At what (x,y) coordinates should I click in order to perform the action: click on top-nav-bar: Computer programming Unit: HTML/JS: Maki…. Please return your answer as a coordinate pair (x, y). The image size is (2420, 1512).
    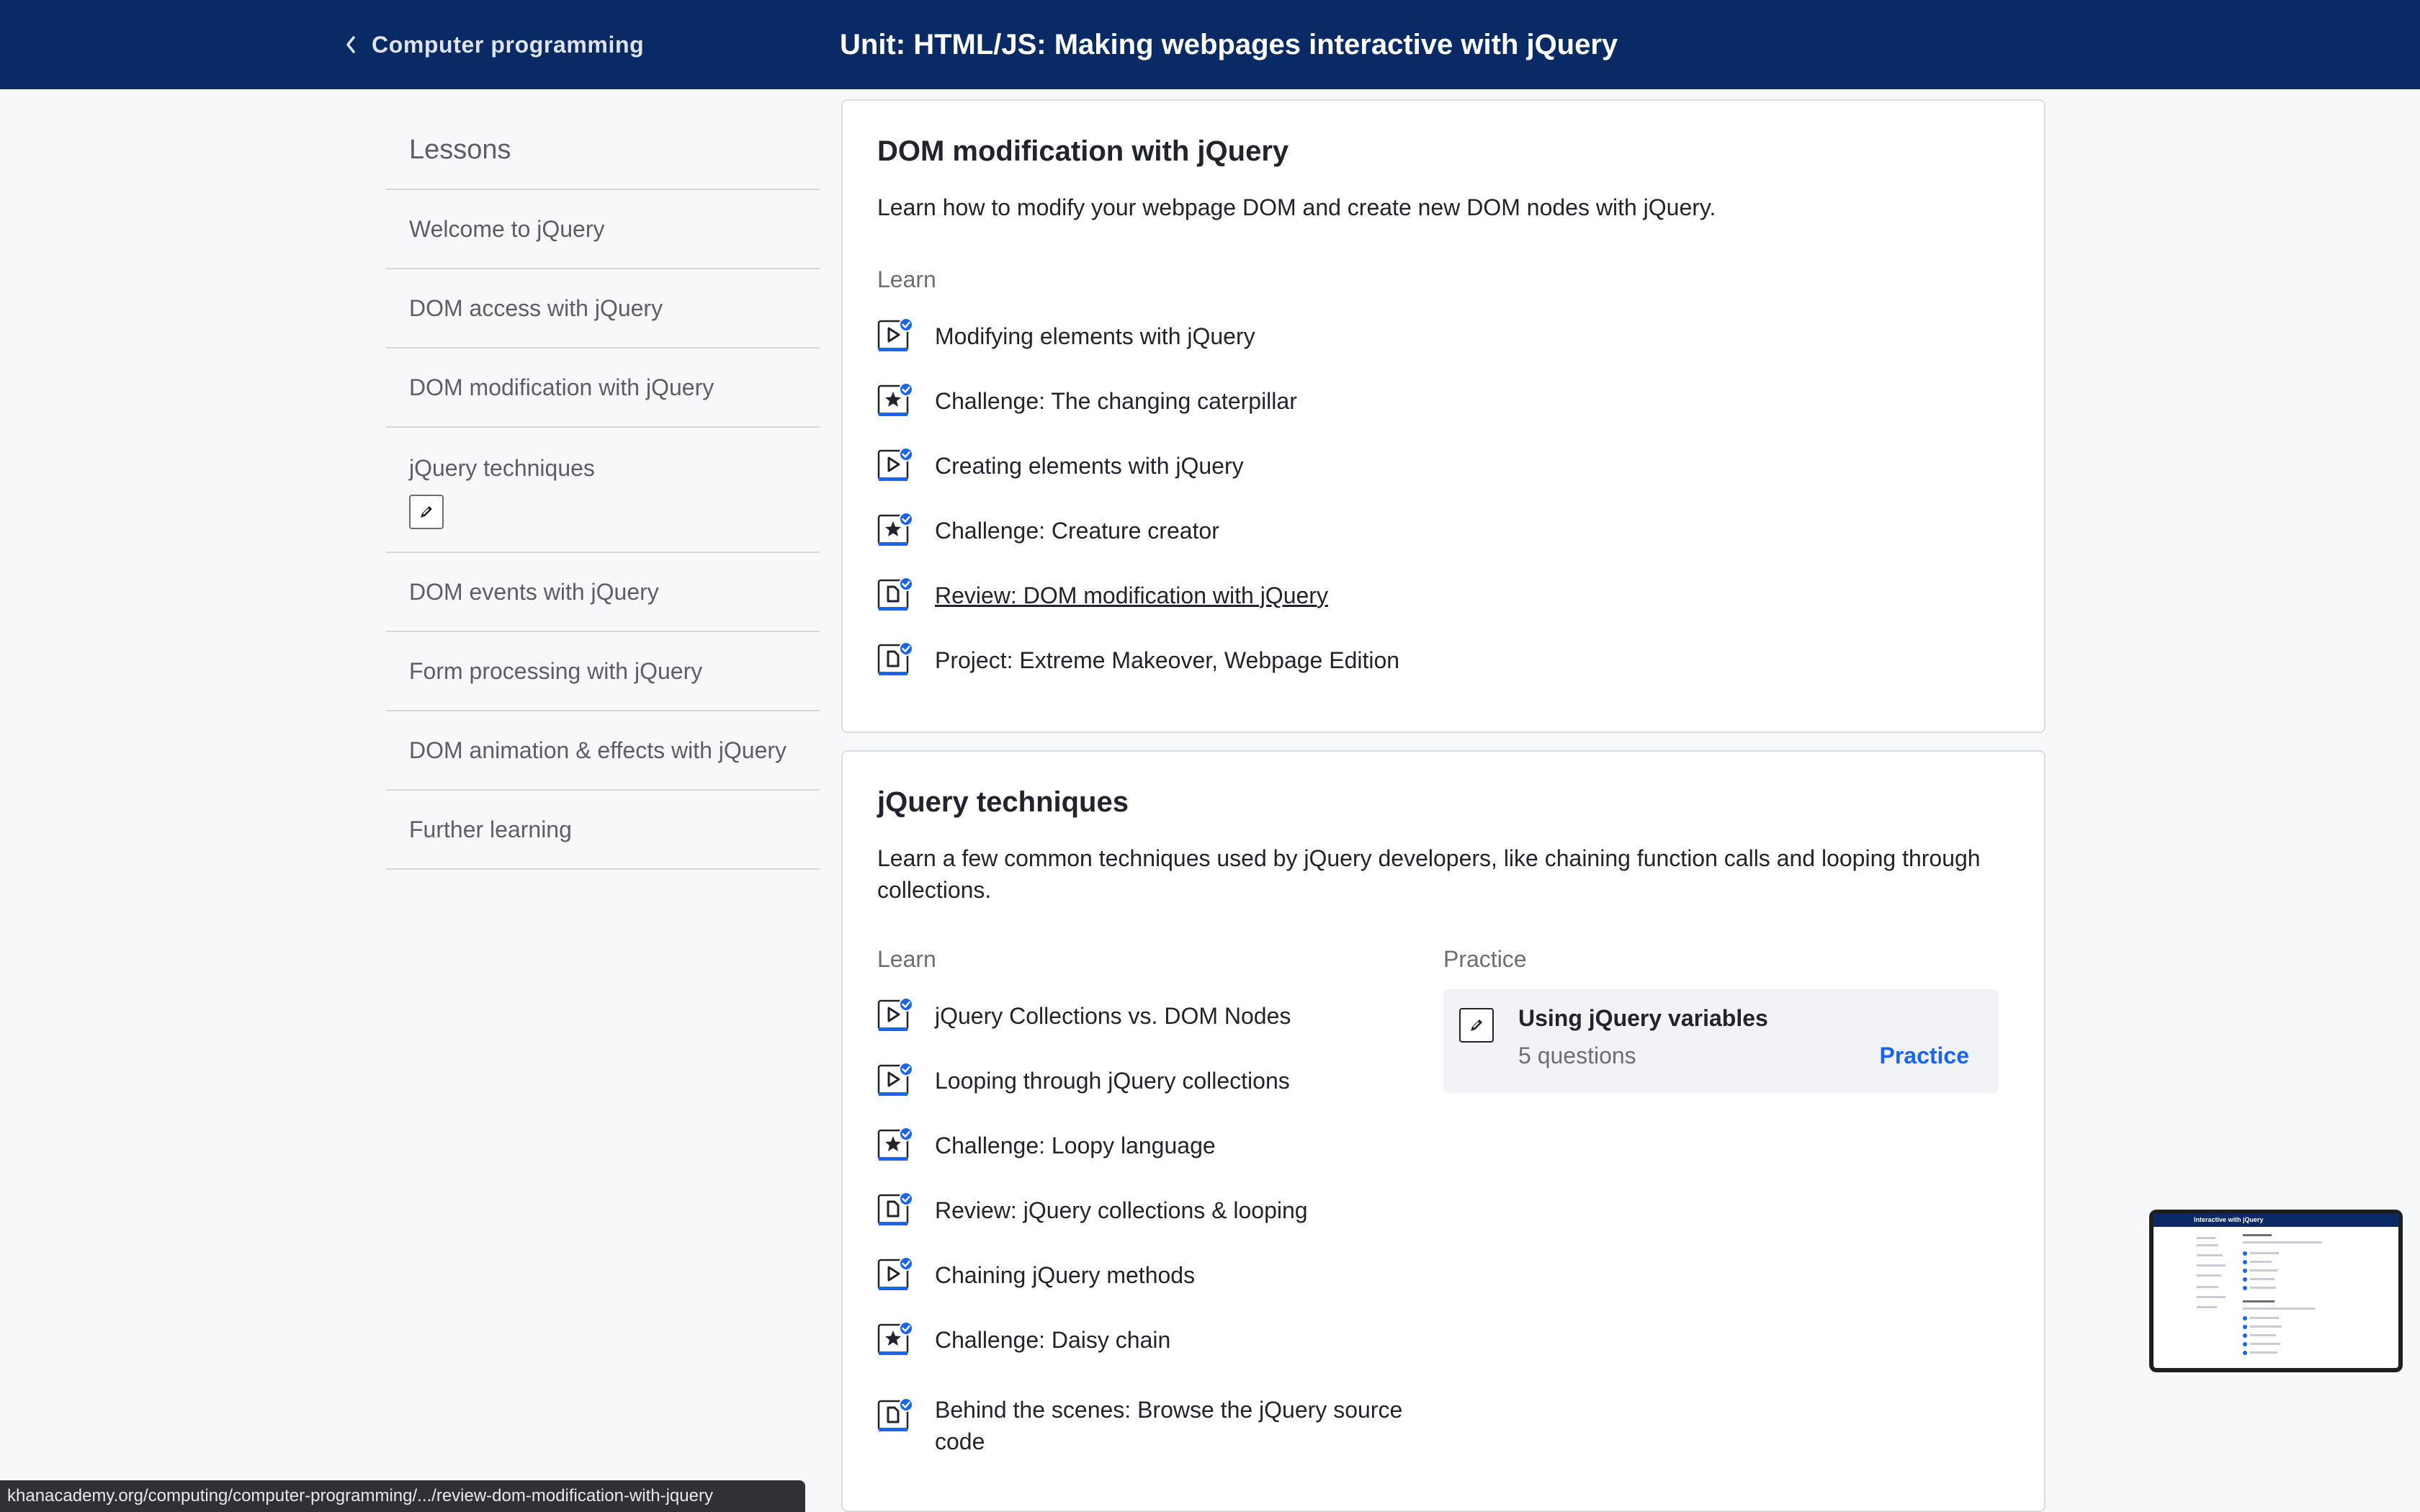
    Looking at the image, I should click on (1210, 44).